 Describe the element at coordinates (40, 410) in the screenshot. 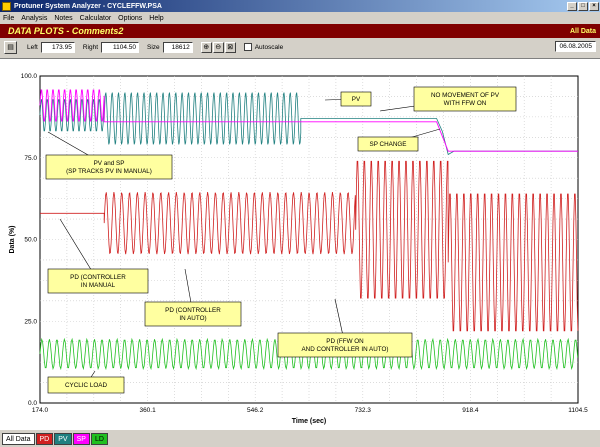

I see `x-tick-label: 174.0` at that location.